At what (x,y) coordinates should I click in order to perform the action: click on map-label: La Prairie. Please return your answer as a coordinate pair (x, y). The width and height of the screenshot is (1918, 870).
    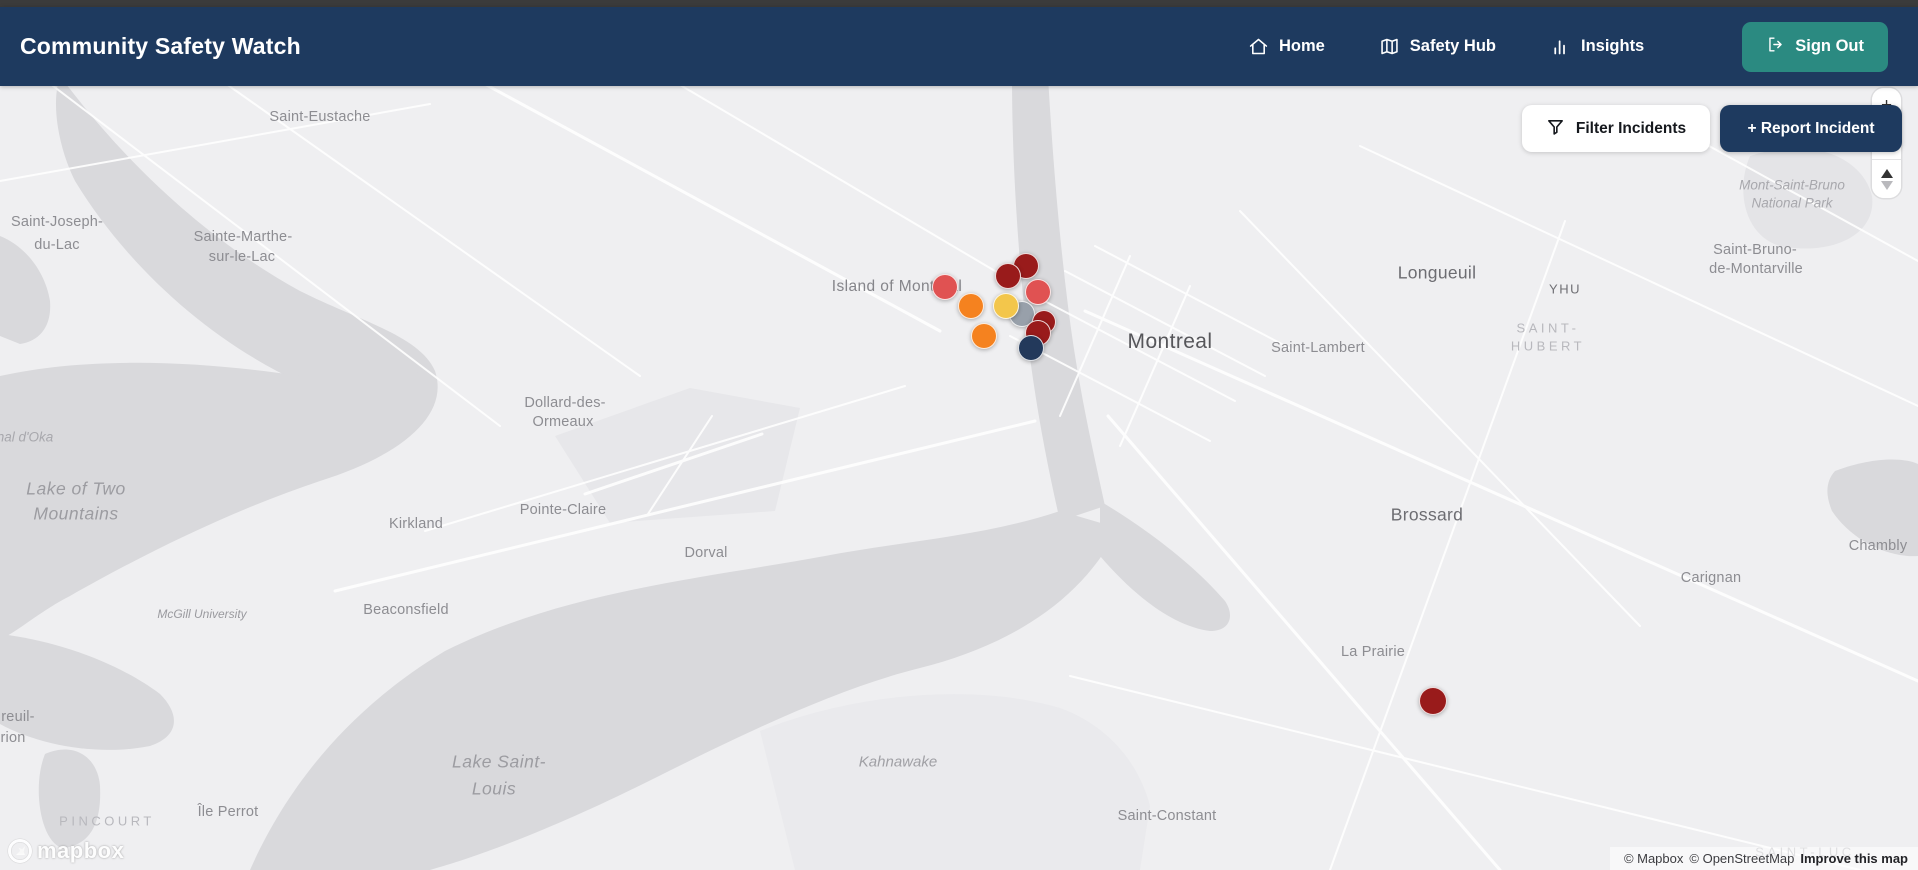
    Looking at the image, I should click on (1373, 652).